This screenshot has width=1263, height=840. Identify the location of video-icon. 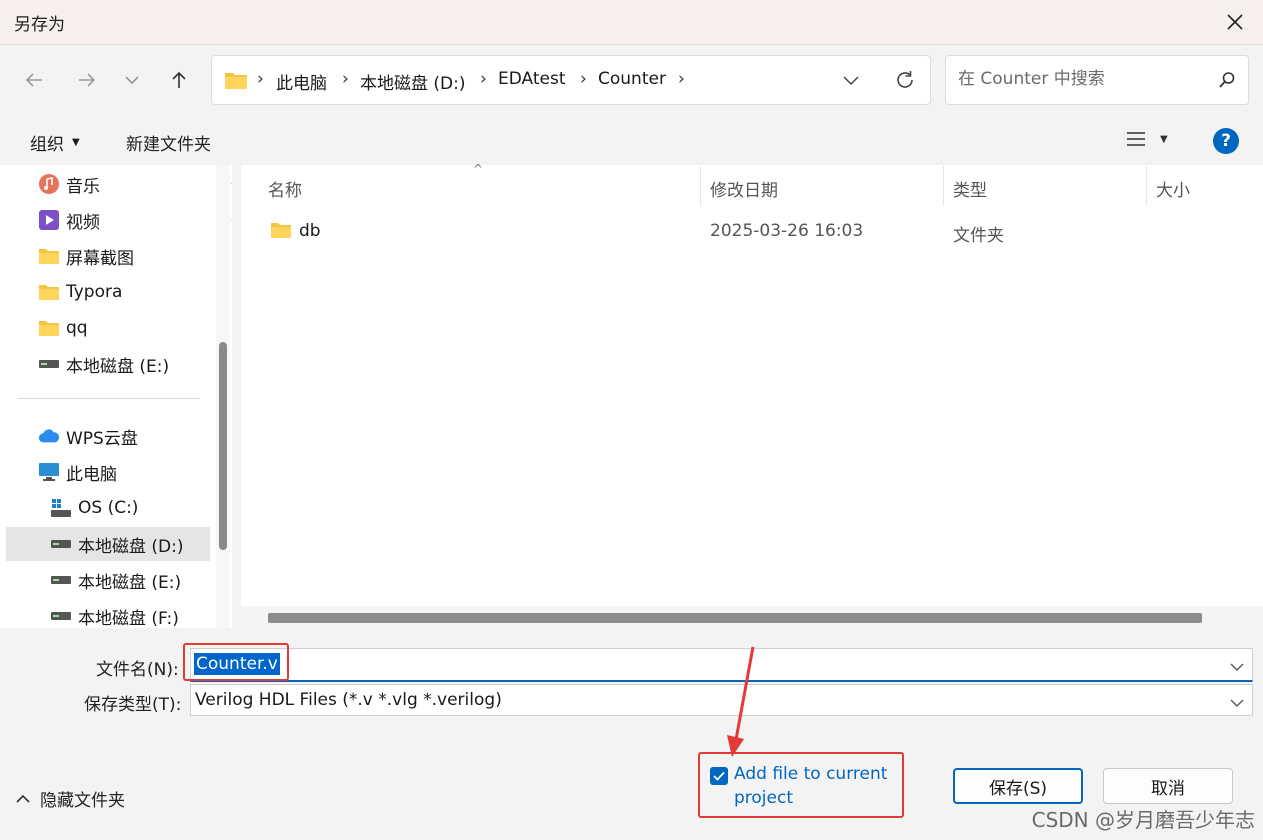
(49, 220).